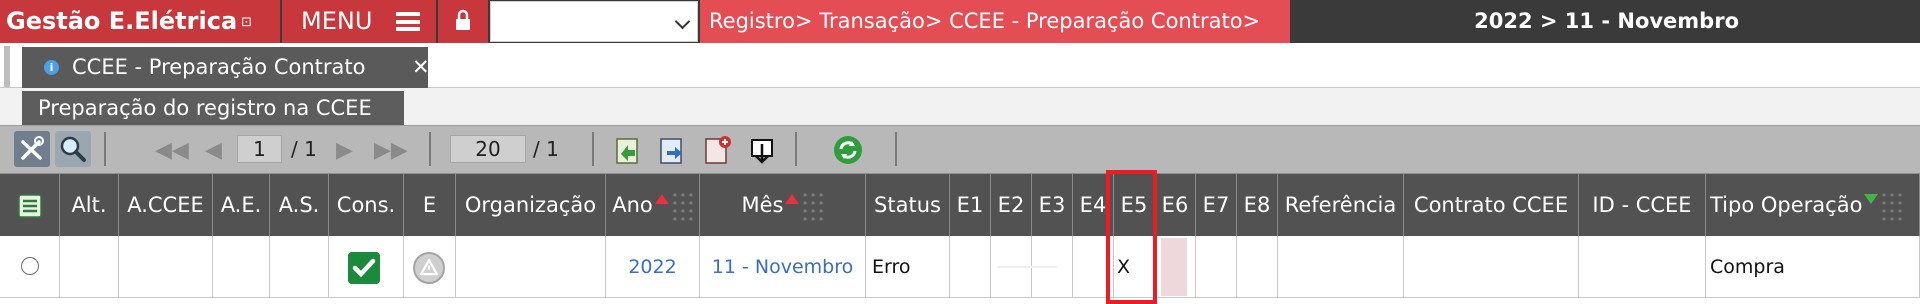  Describe the element at coordinates (762, 150) in the screenshot. I see `download-icon` at that location.